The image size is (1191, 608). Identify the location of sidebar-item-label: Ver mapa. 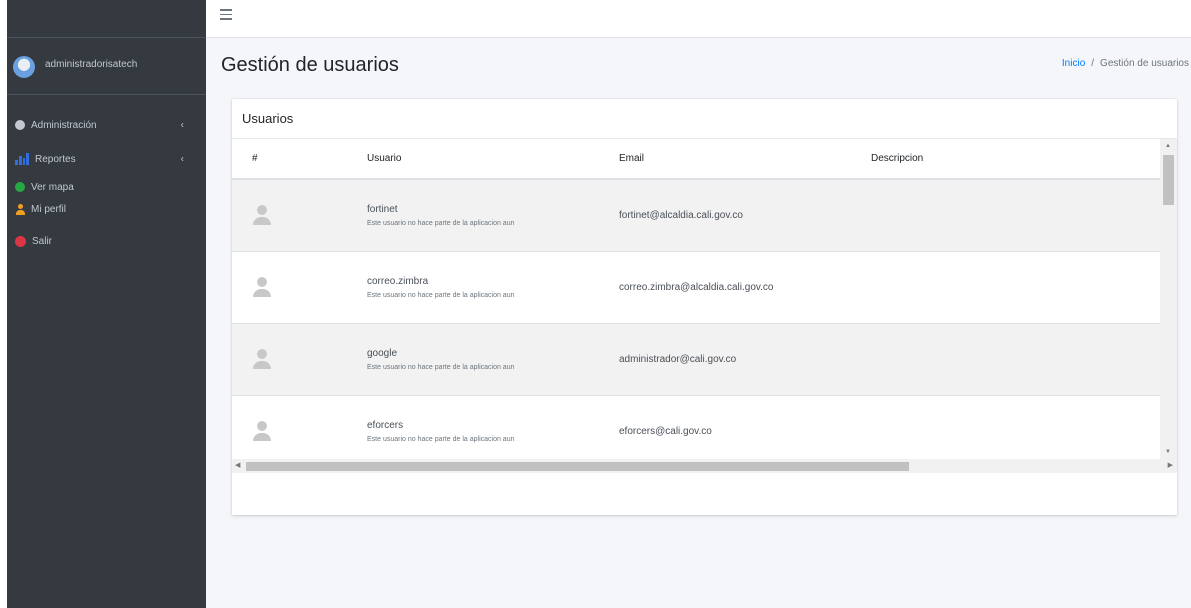
(52, 187).